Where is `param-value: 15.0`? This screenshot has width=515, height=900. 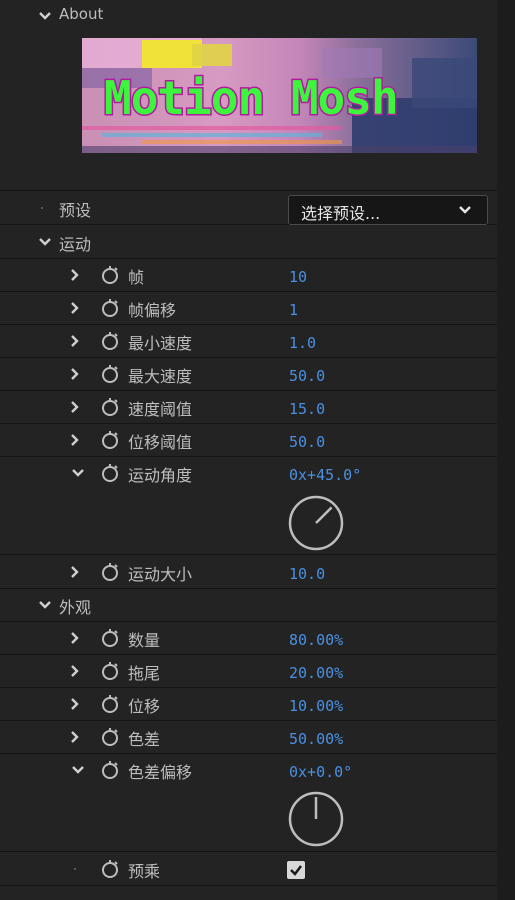
param-value: 15.0 is located at coordinates (307, 409).